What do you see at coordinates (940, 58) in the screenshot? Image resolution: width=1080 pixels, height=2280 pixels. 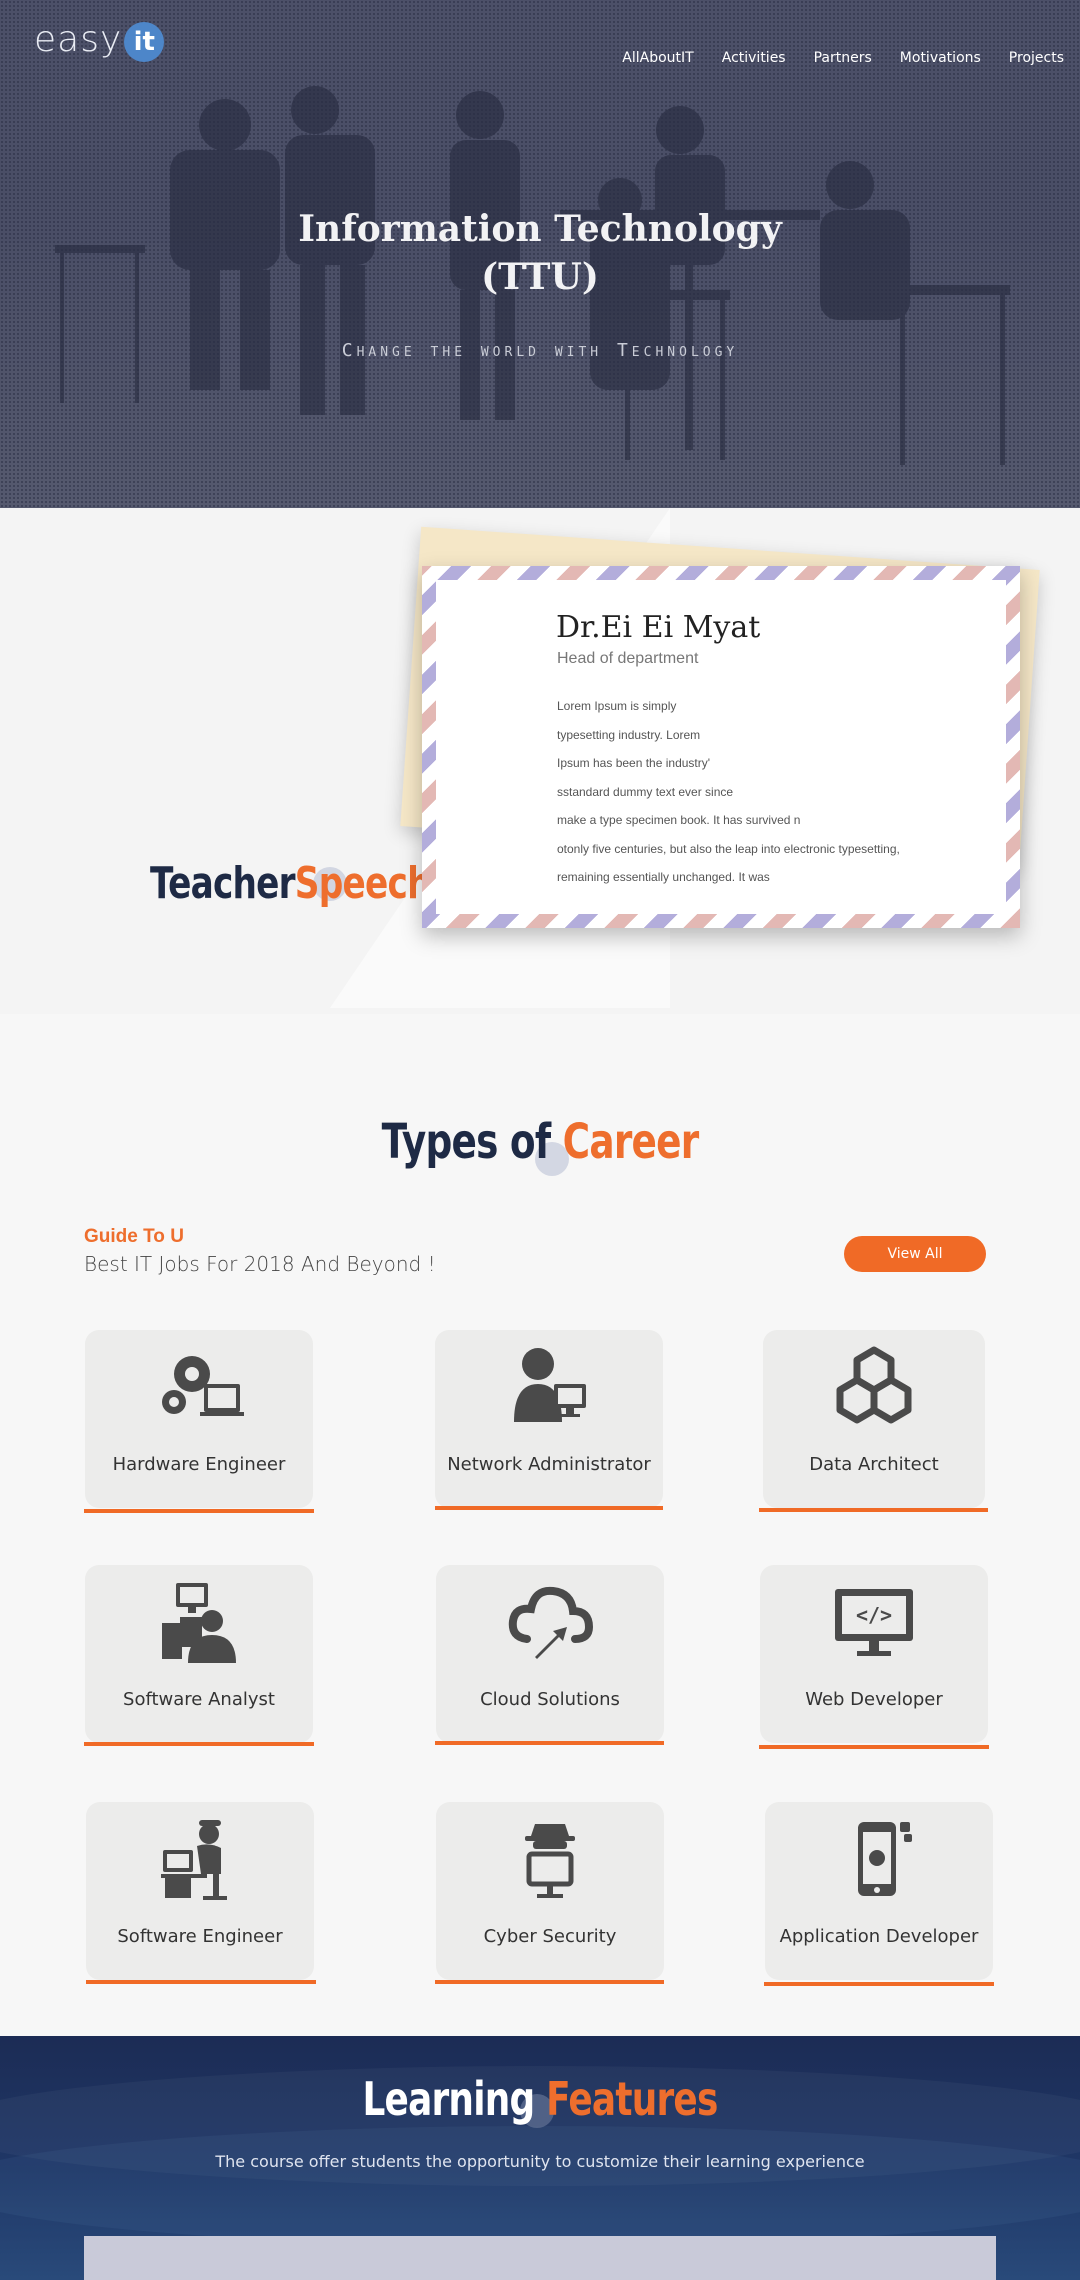 I see `nav-item-motivations: Motivations` at bounding box center [940, 58].